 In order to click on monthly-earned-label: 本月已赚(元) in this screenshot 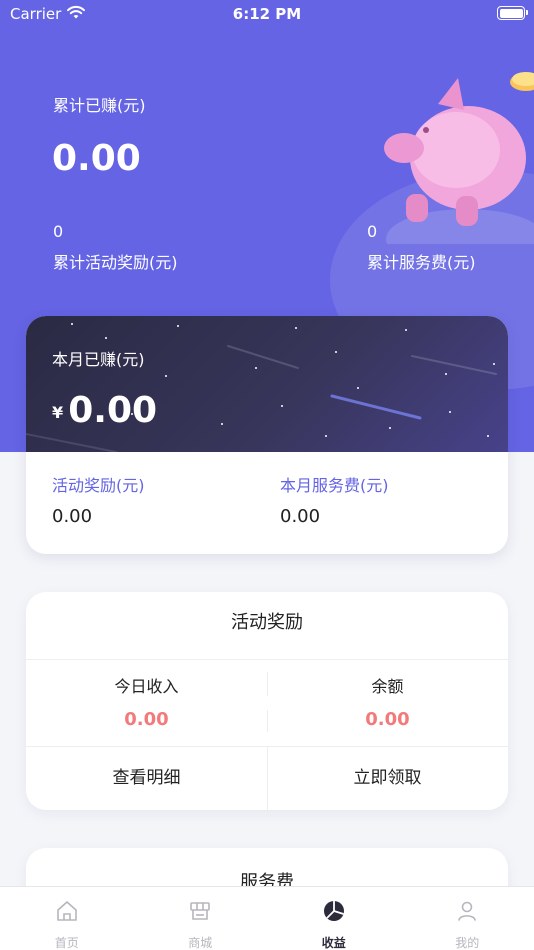, I will do `click(98, 359)`.